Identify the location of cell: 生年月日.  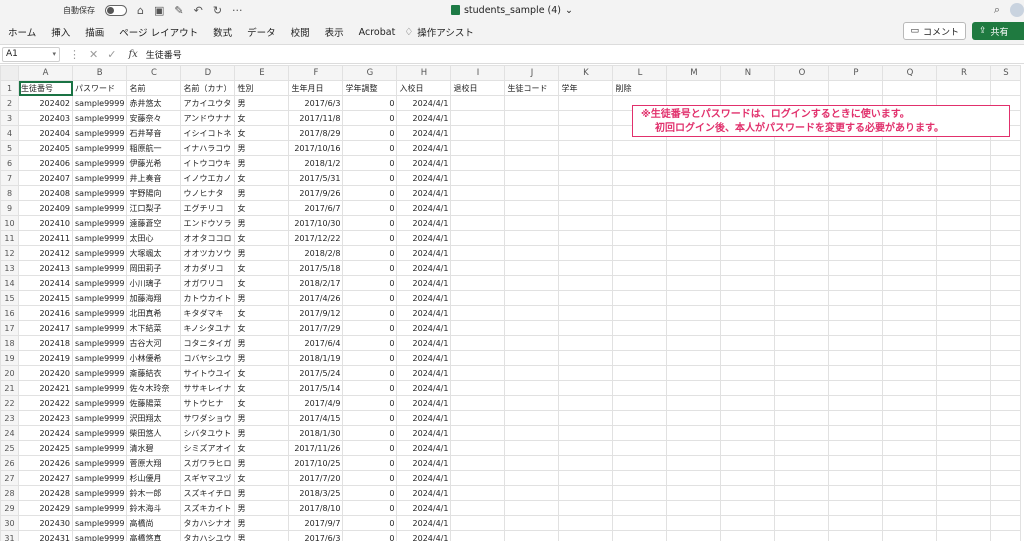
(316, 88).